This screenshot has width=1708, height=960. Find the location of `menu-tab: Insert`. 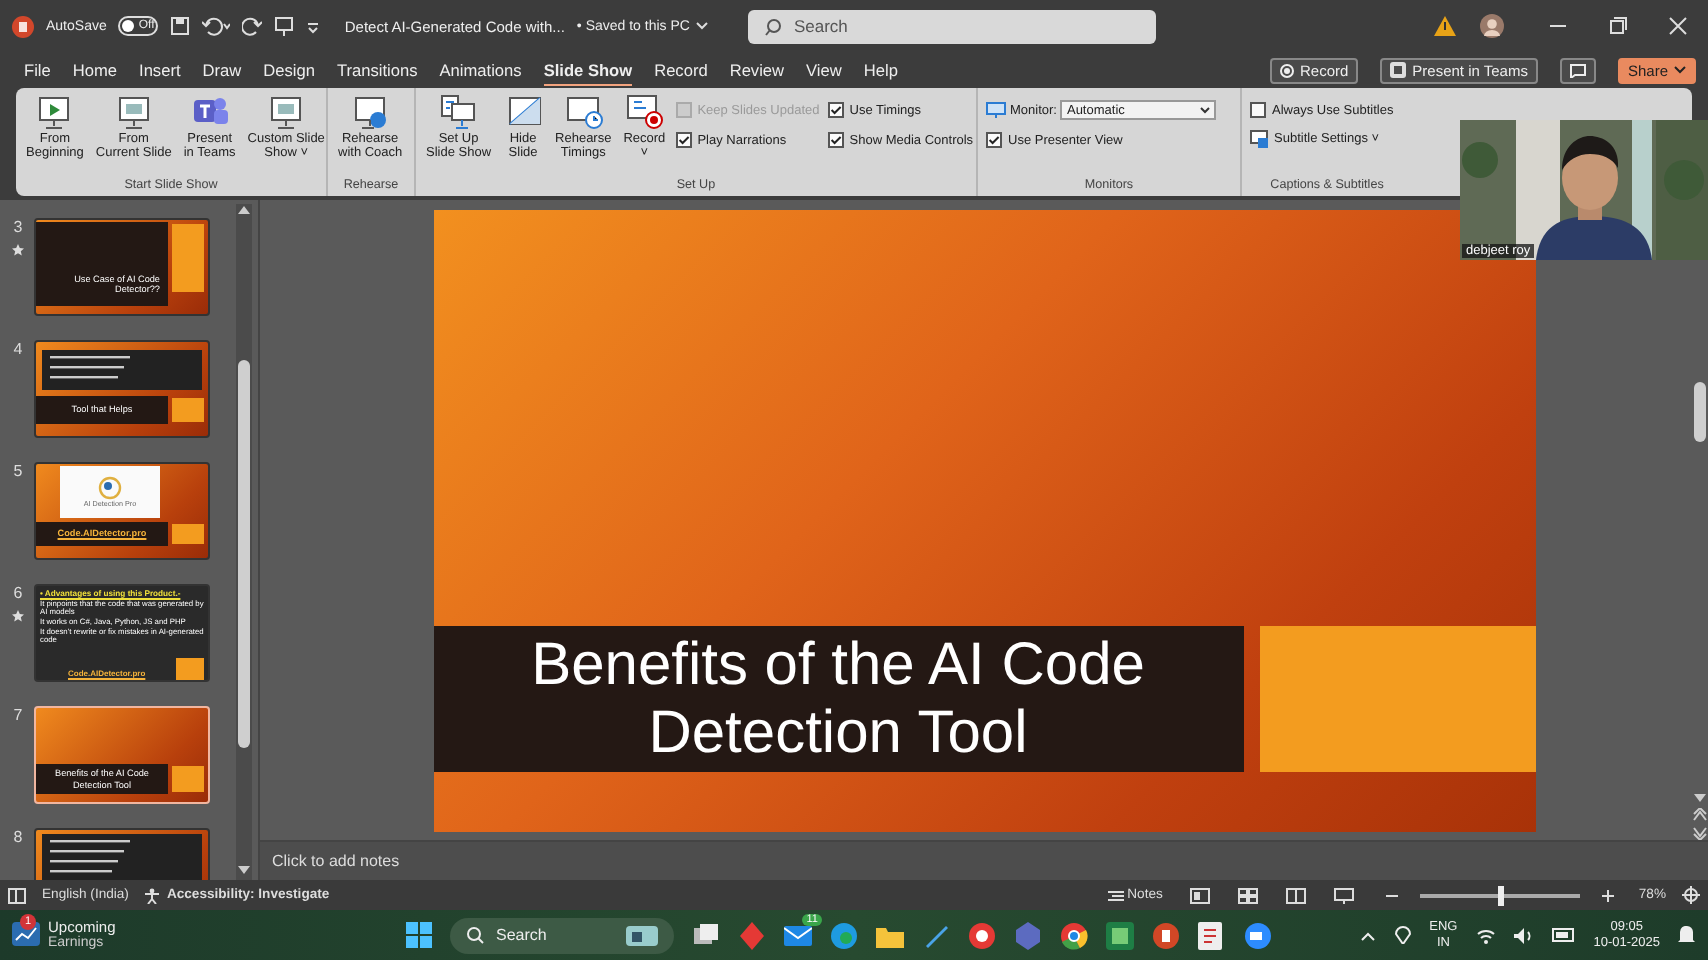

menu-tab: Insert is located at coordinates (160, 70).